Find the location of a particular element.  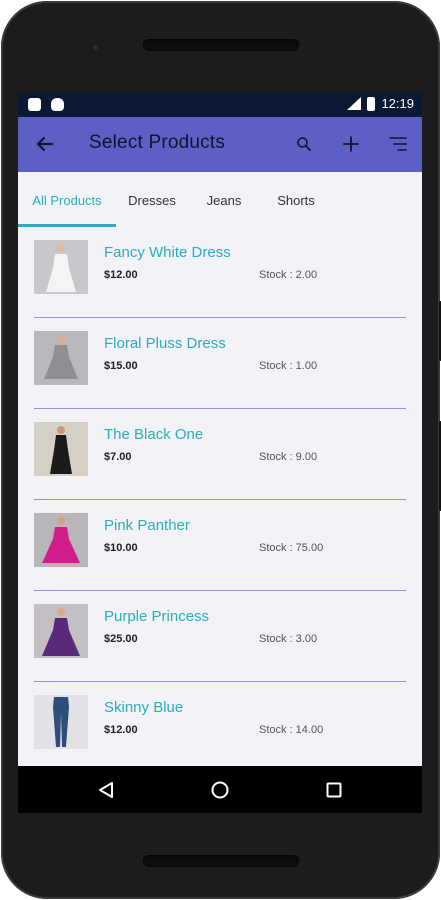

tab-all-products: All Products is located at coordinates (67, 200).